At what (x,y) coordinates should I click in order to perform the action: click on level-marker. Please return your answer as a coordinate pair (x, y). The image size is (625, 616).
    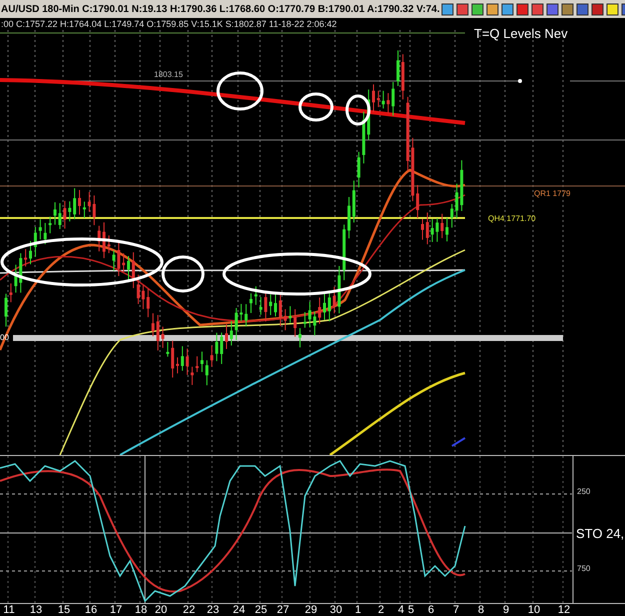
    Looking at the image, I should click on (520, 81).